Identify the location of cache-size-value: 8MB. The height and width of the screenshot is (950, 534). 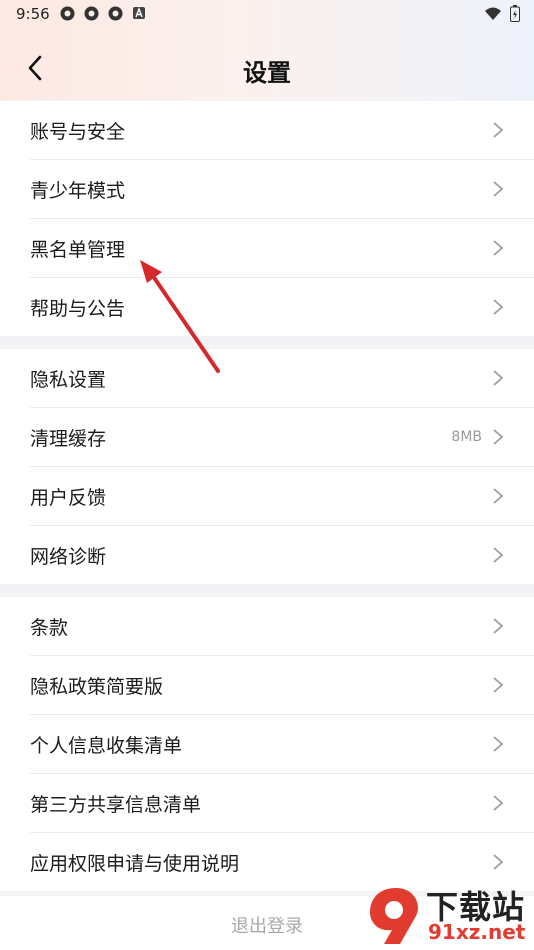
(466, 437).